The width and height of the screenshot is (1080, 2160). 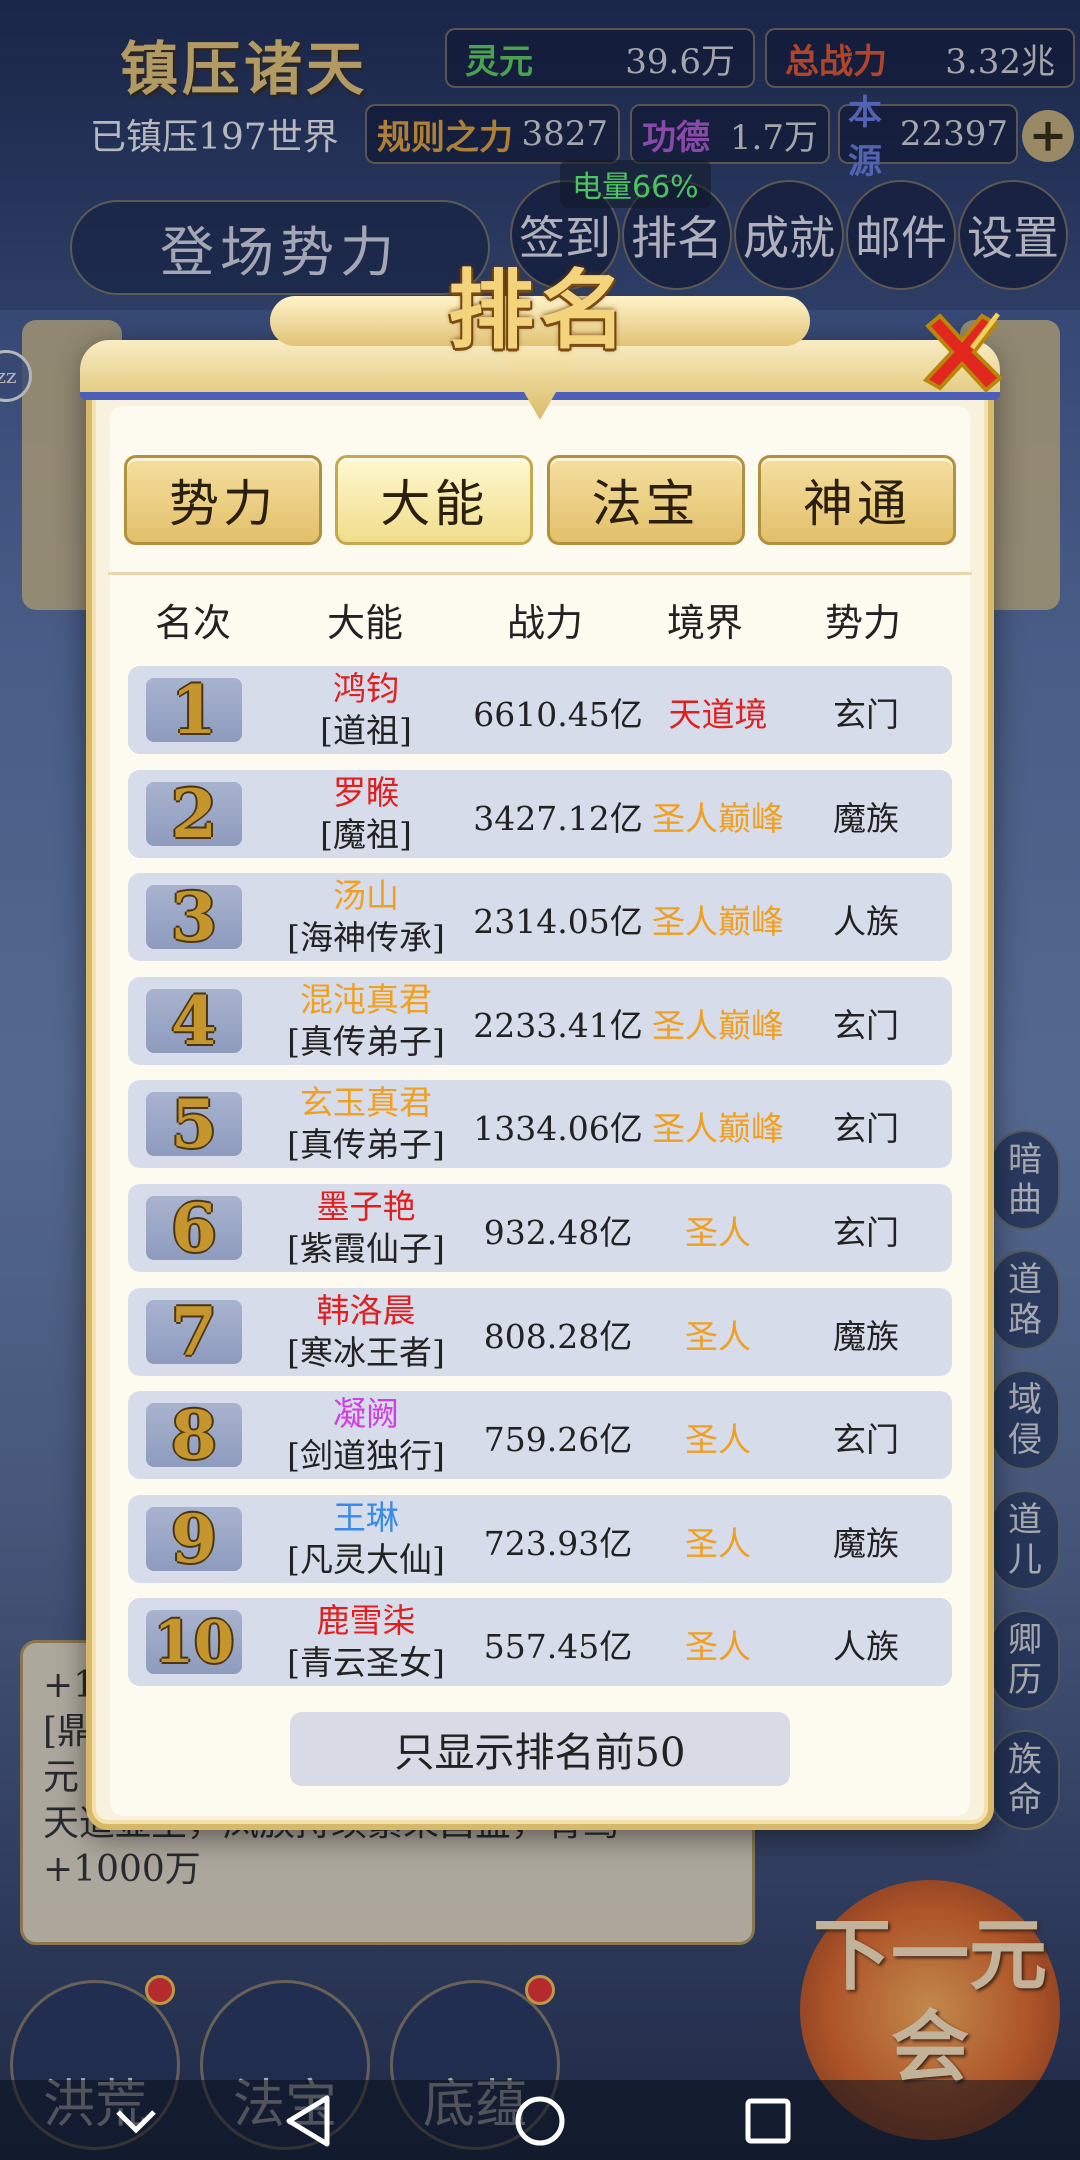 What do you see at coordinates (434, 500) in the screenshot?
I see `tab-experts: 大能` at bounding box center [434, 500].